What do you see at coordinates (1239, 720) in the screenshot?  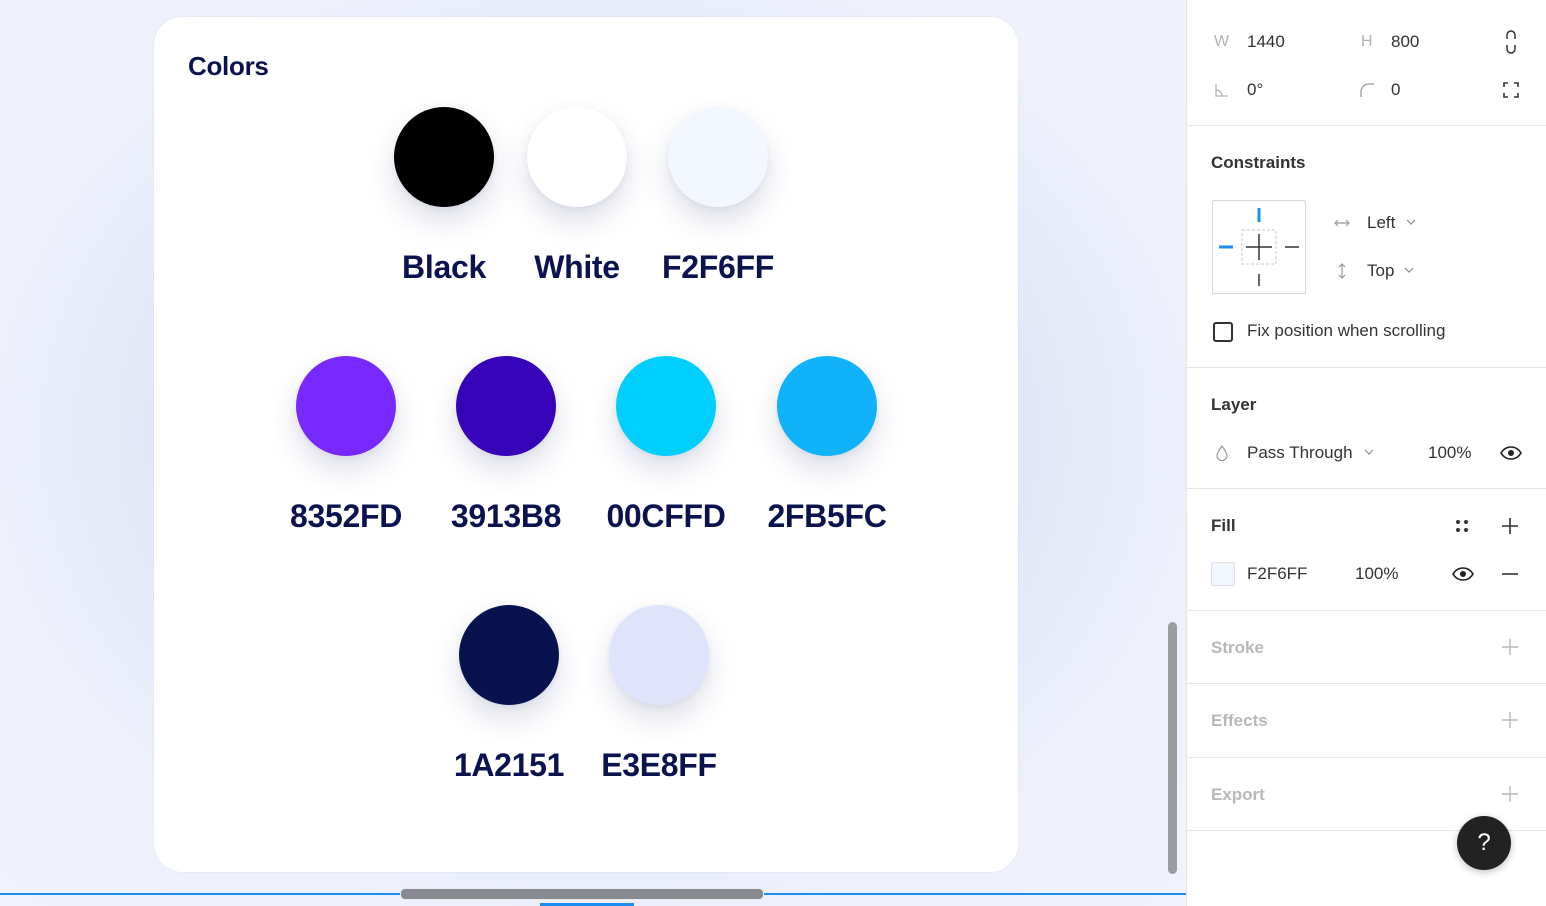 I see `effects-title: Effects` at bounding box center [1239, 720].